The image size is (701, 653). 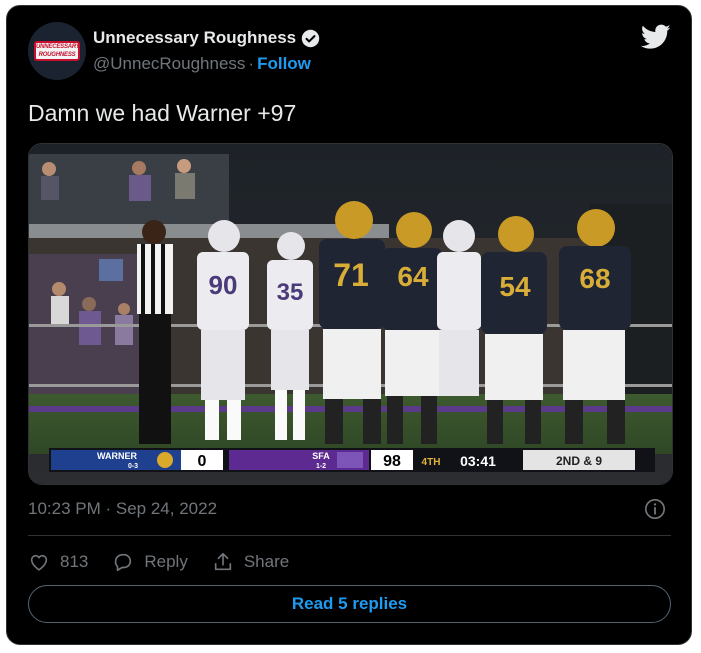 I want to click on avatar: UNNECESSARY ROUGHNESS, so click(x=57, y=51).